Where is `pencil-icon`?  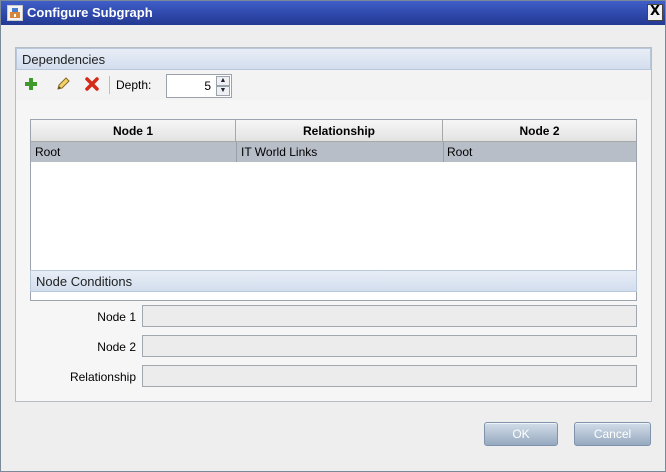 pencil-icon is located at coordinates (63, 83).